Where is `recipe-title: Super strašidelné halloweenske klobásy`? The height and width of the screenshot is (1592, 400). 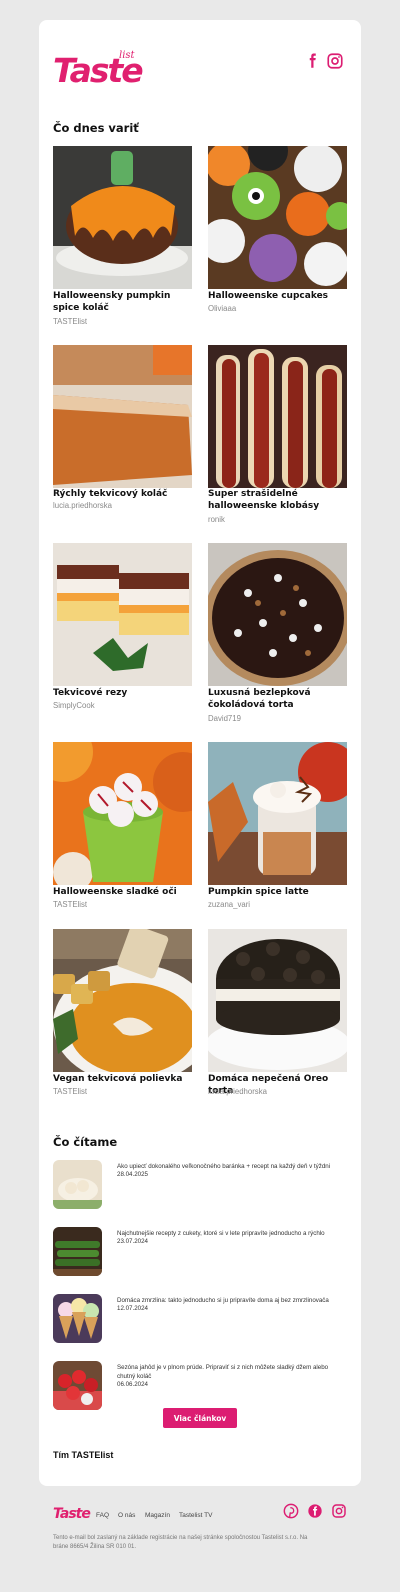 recipe-title: Super strašidelné halloweenske klobásy is located at coordinates (278, 500).